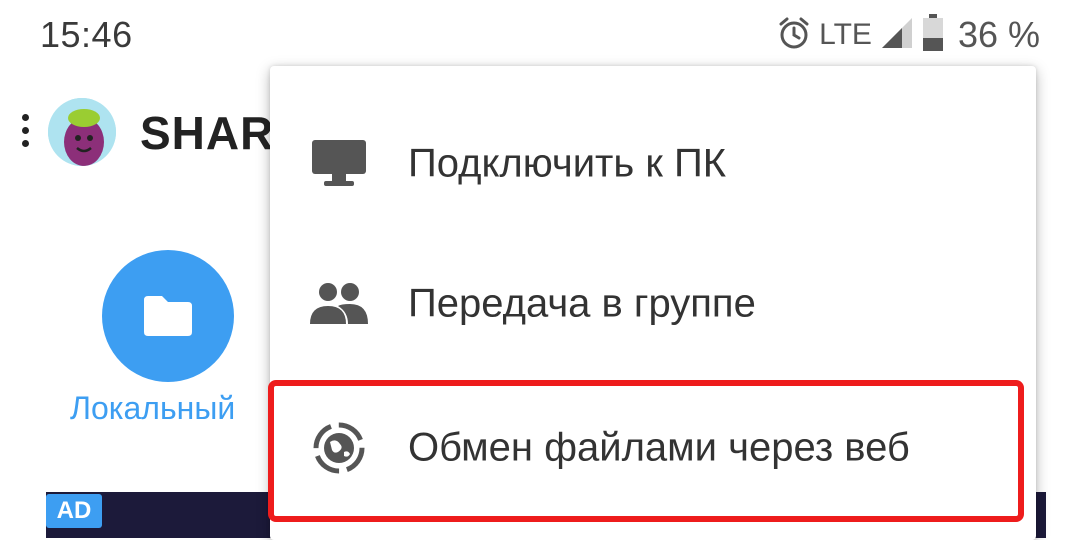 The height and width of the screenshot is (540, 1080). I want to click on battery-percent: 36 %, so click(998, 34).